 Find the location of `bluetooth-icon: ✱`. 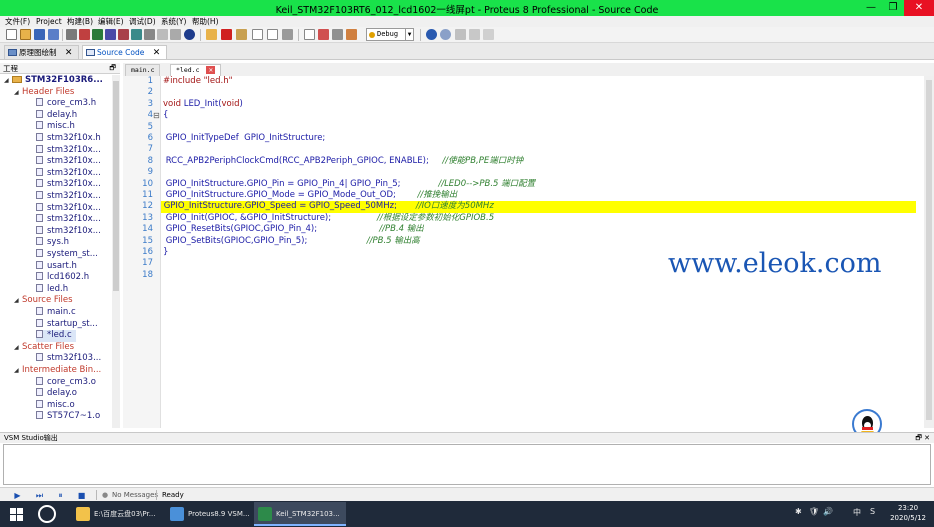

bluetooth-icon: ✱ is located at coordinates (798, 511).